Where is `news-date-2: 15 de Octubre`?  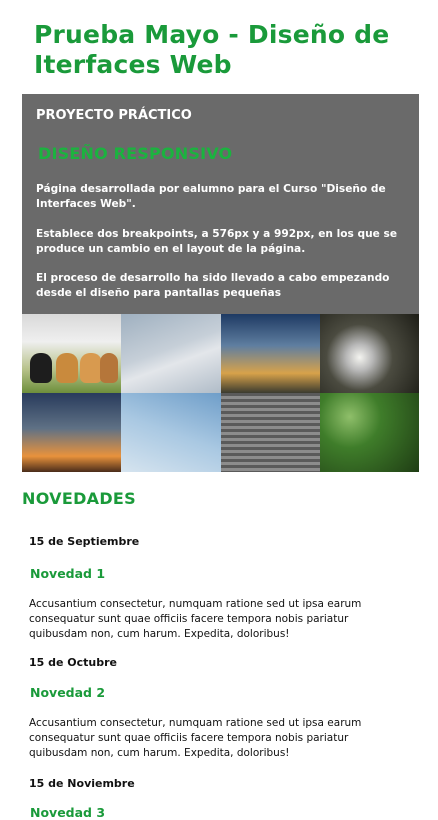
news-date-2: 15 de Octubre is located at coordinates (73, 662).